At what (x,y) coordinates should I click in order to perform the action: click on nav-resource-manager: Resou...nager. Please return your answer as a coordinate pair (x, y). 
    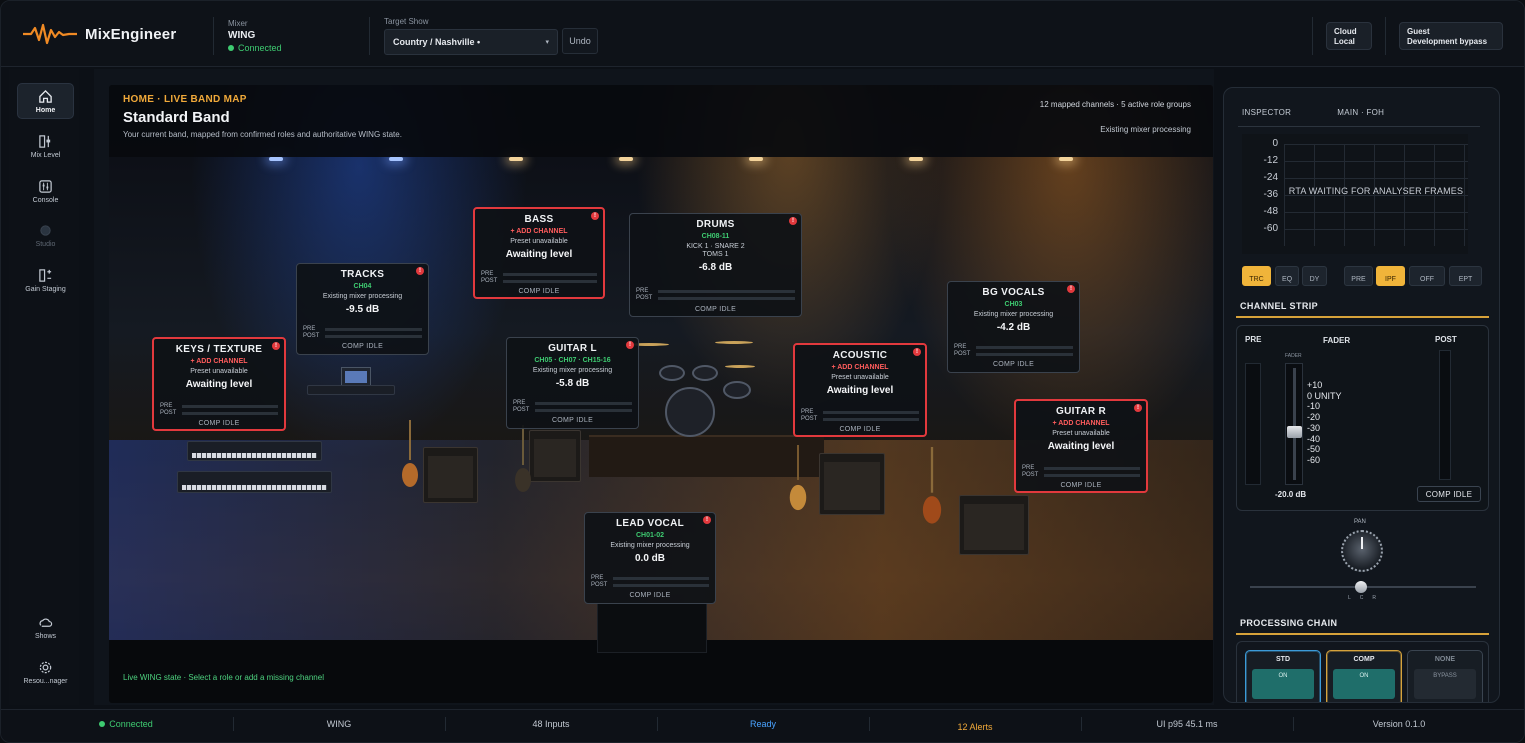
    Looking at the image, I should click on (45, 672).